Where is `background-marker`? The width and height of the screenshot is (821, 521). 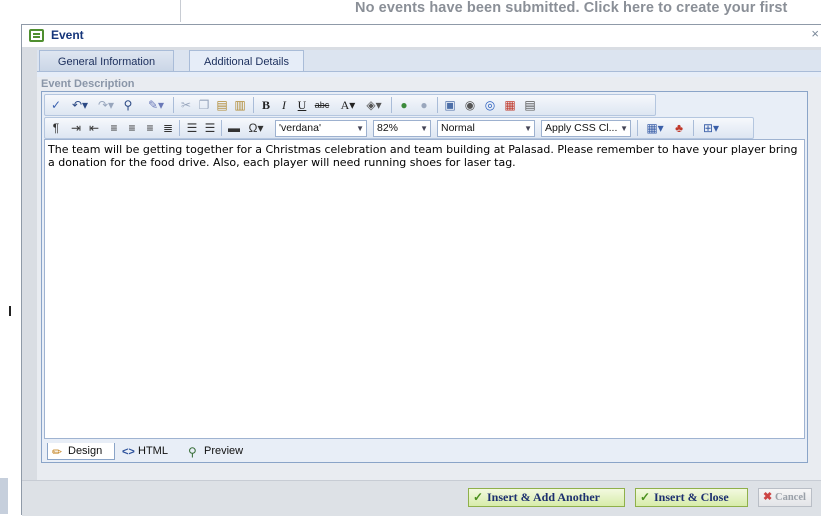 background-marker is located at coordinates (10, 311).